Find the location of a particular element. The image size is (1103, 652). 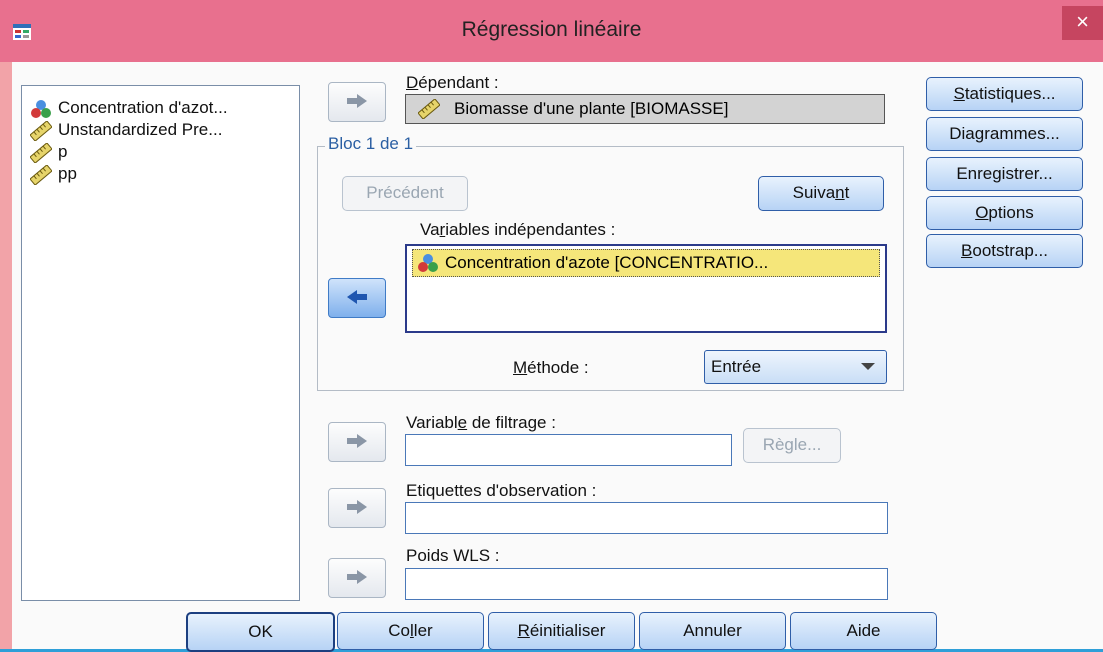

next-block-button: Suivant is located at coordinates (821, 193).